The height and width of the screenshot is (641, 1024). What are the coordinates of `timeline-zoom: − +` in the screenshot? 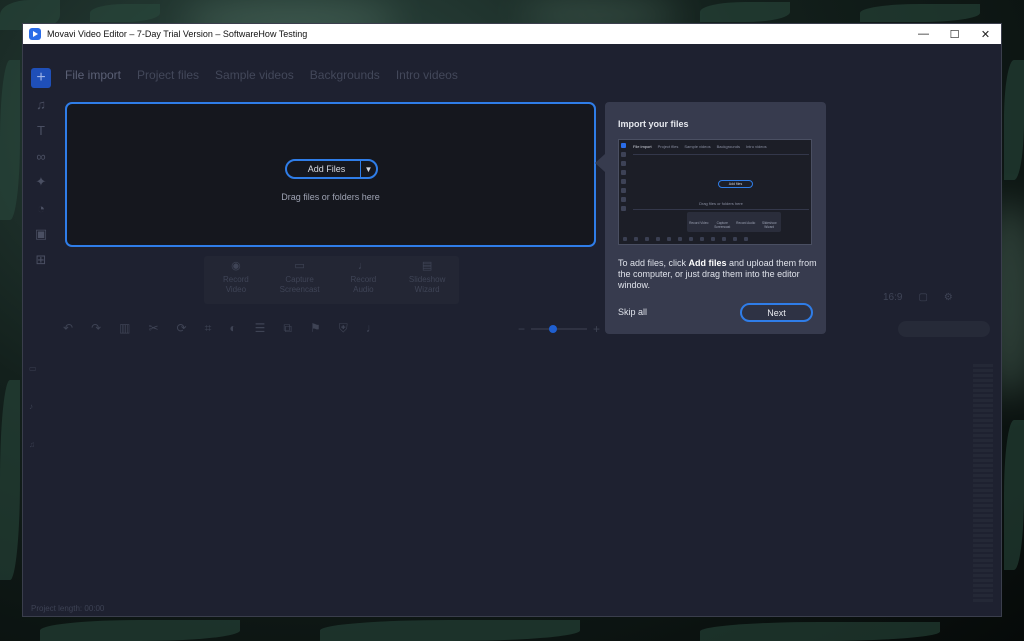 It's located at (559, 329).